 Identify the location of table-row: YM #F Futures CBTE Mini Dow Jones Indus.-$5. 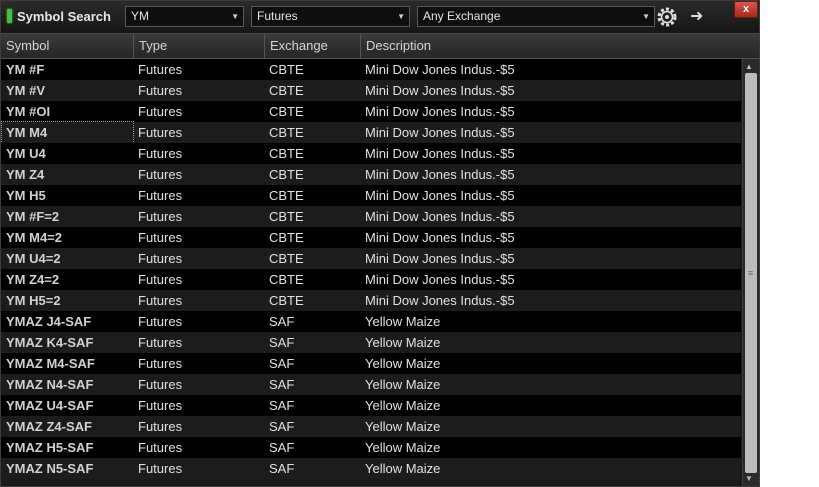
(371, 69).